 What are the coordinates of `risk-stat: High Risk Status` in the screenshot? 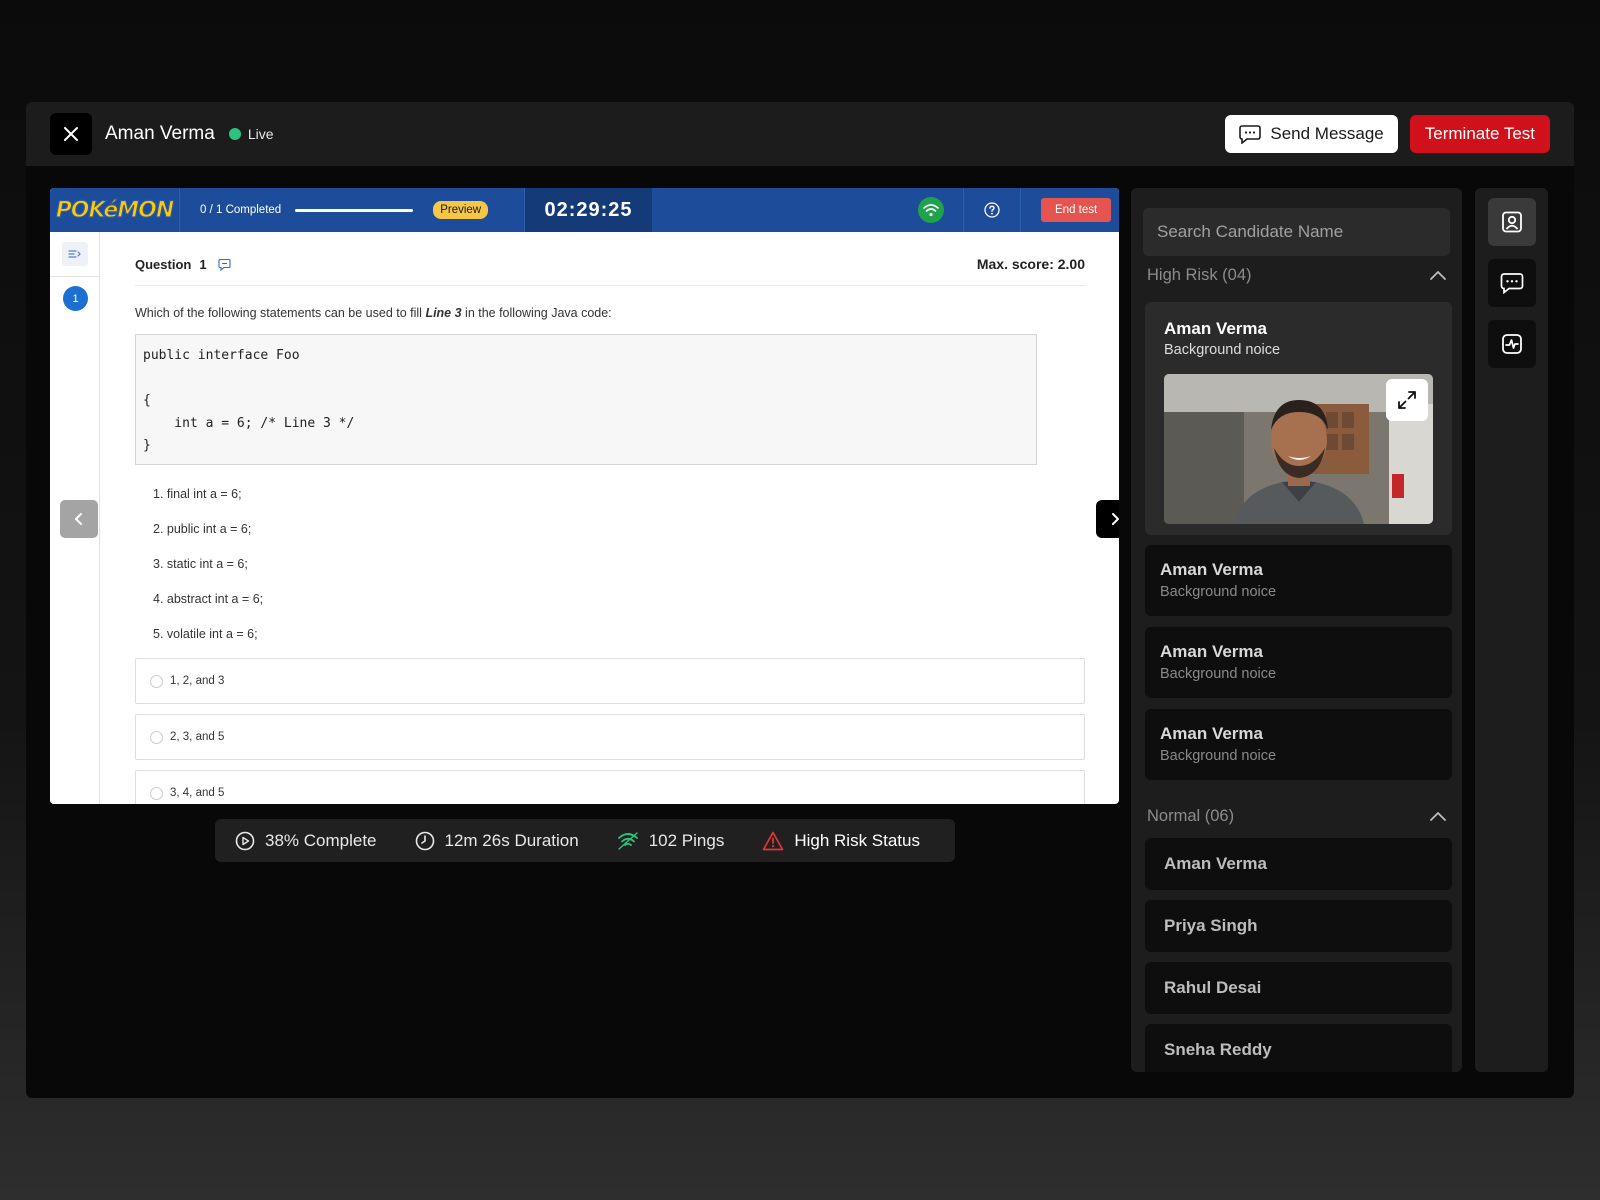 It's located at (841, 841).